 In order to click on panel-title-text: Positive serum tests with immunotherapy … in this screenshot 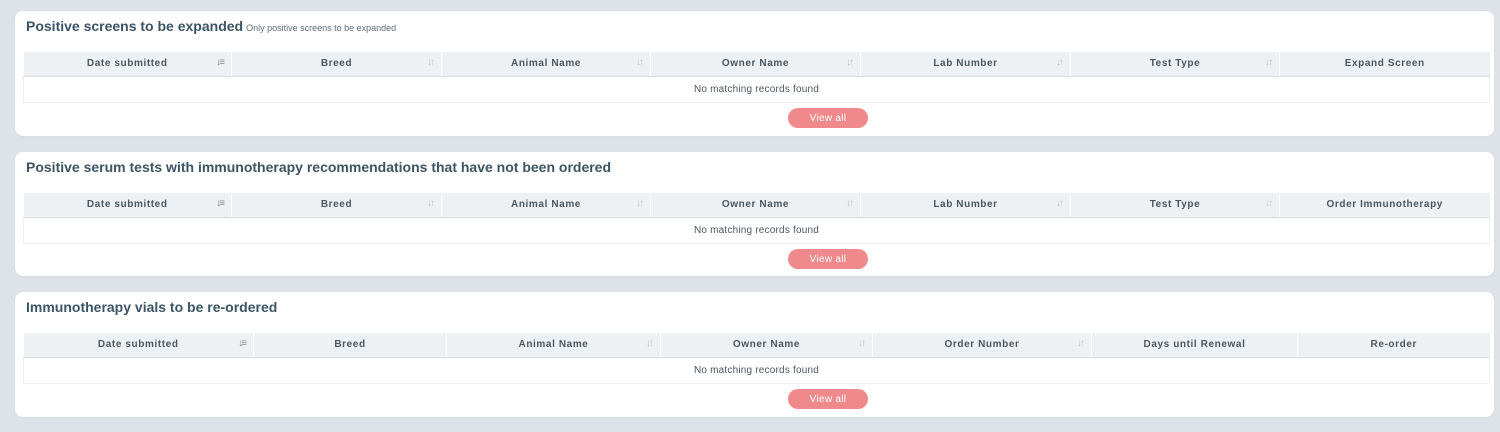, I will do `click(319, 167)`.